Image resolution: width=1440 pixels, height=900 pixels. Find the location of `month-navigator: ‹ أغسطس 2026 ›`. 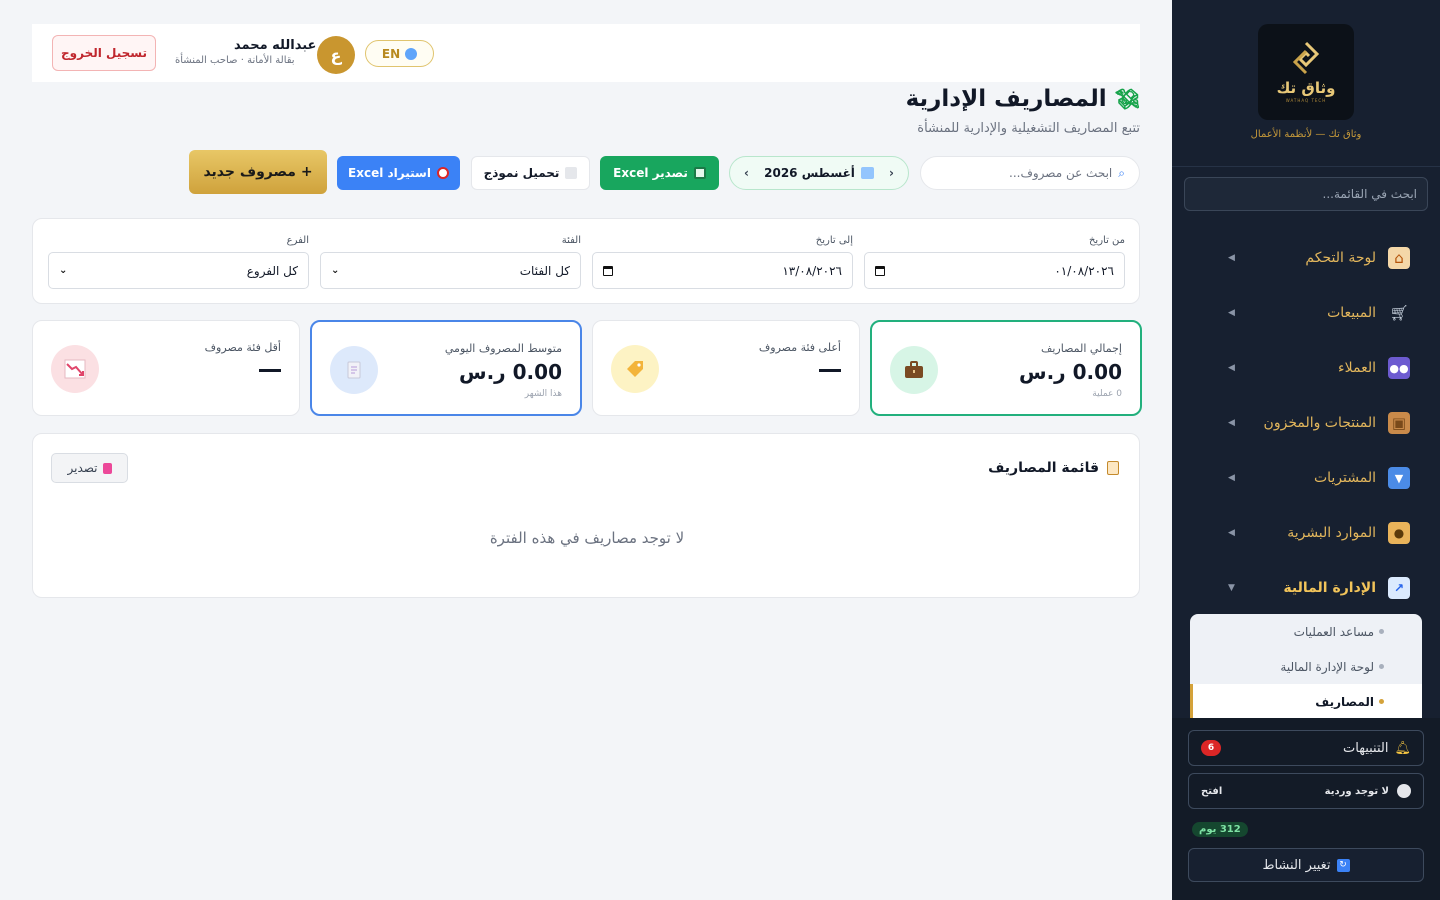

month-navigator: ‹ أغسطس 2026 › is located at coordinates (819, 173).